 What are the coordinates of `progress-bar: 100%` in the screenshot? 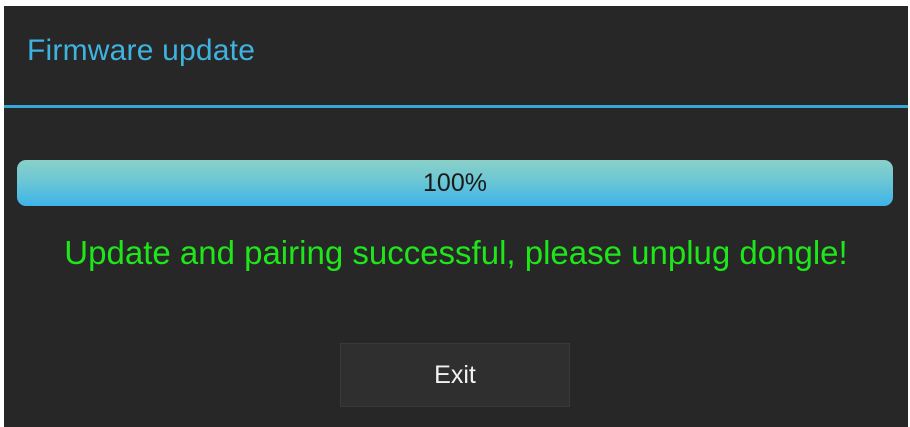 It's located at (455, 183).